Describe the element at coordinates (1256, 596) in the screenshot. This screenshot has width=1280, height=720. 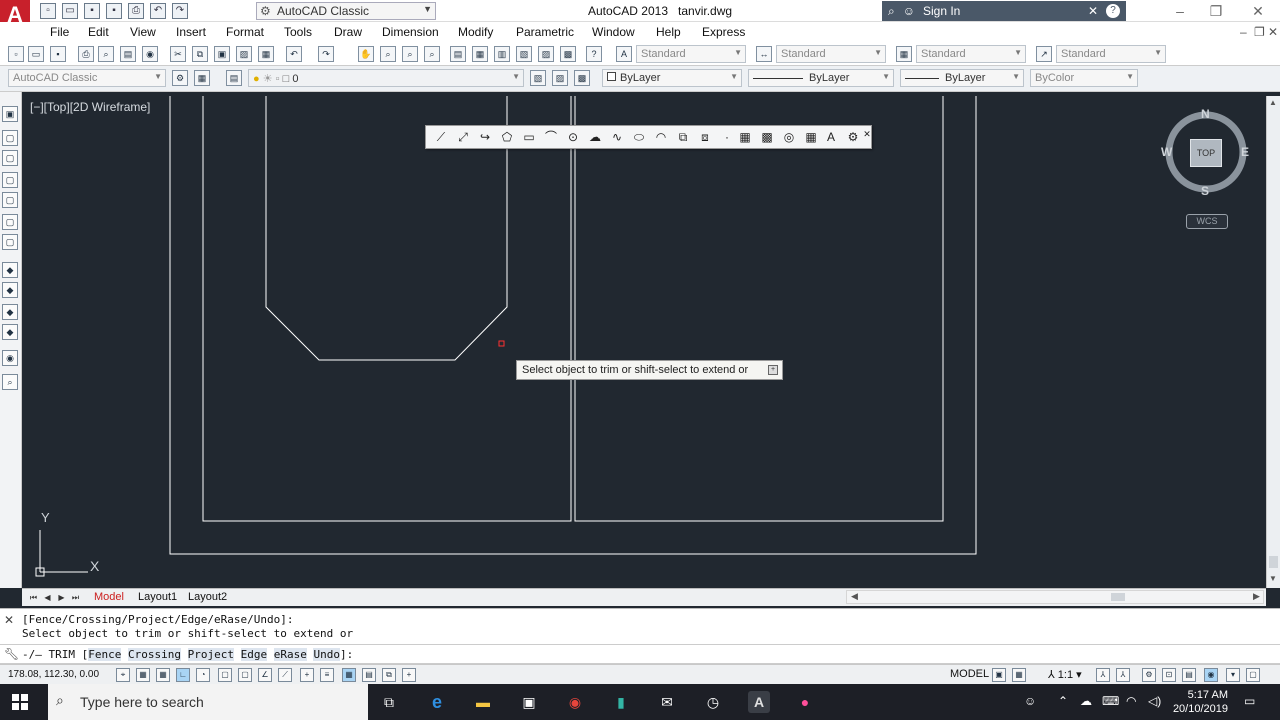
I see `scroll-right-icon: ▶` at that location.